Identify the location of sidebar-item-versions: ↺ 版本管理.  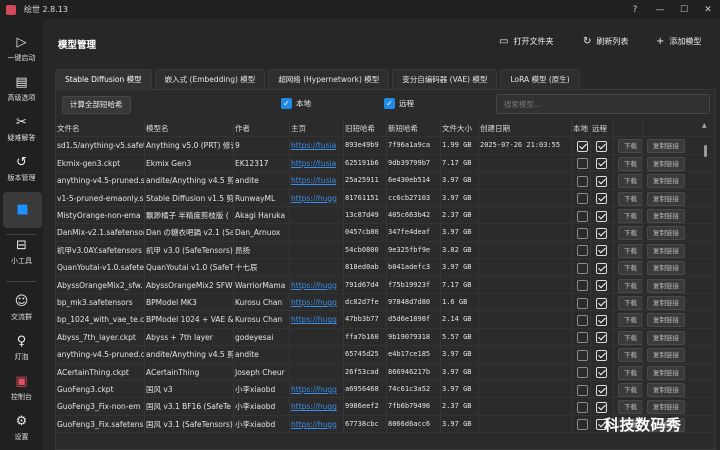
(21, 169).